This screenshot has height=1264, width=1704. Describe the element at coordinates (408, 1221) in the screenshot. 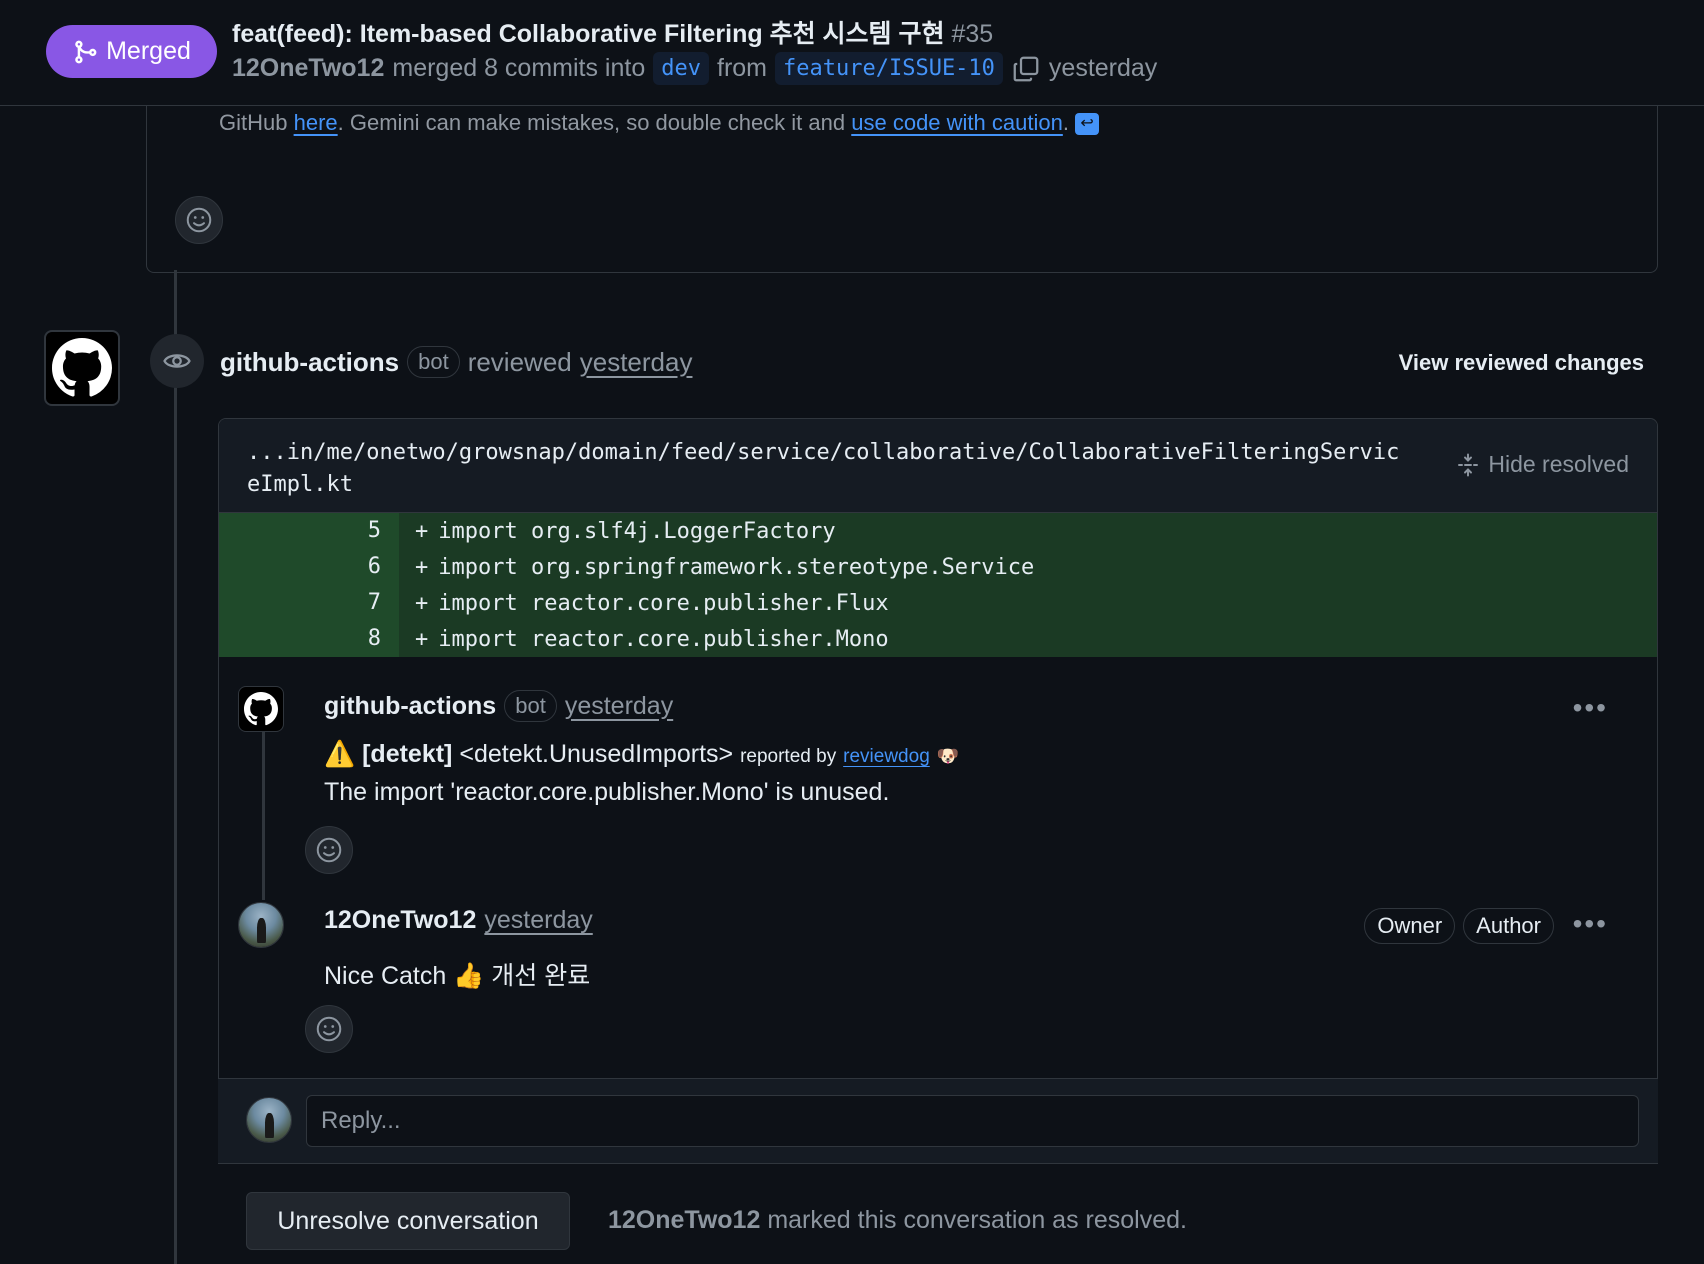

I see `unresolve-conversation-button: Unresolve conversation` at that location.